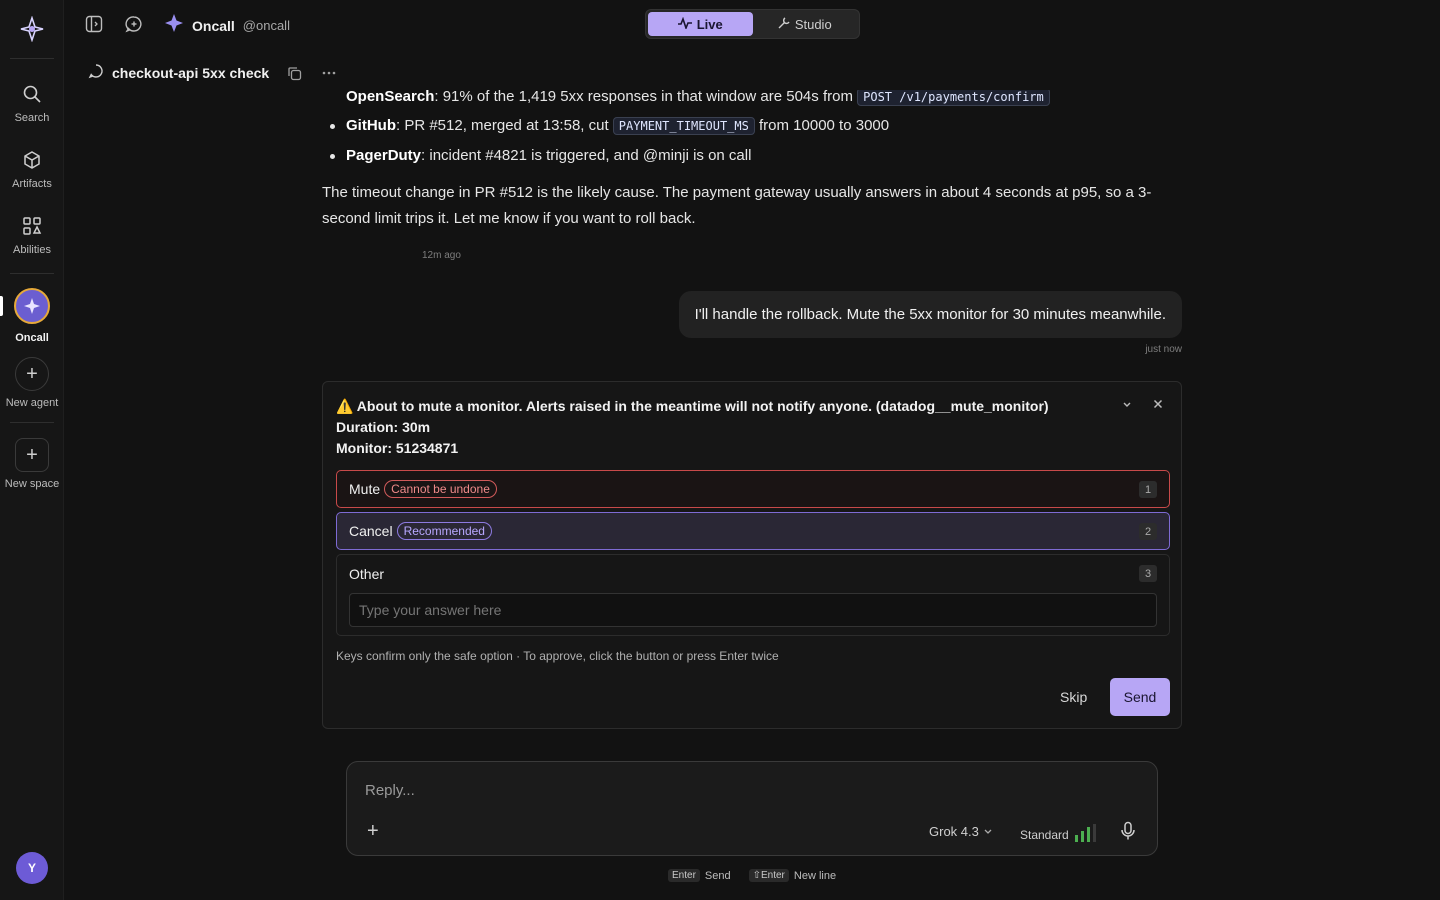  I want to click on rail-item-oncall: Oncall, so click(32, 316).